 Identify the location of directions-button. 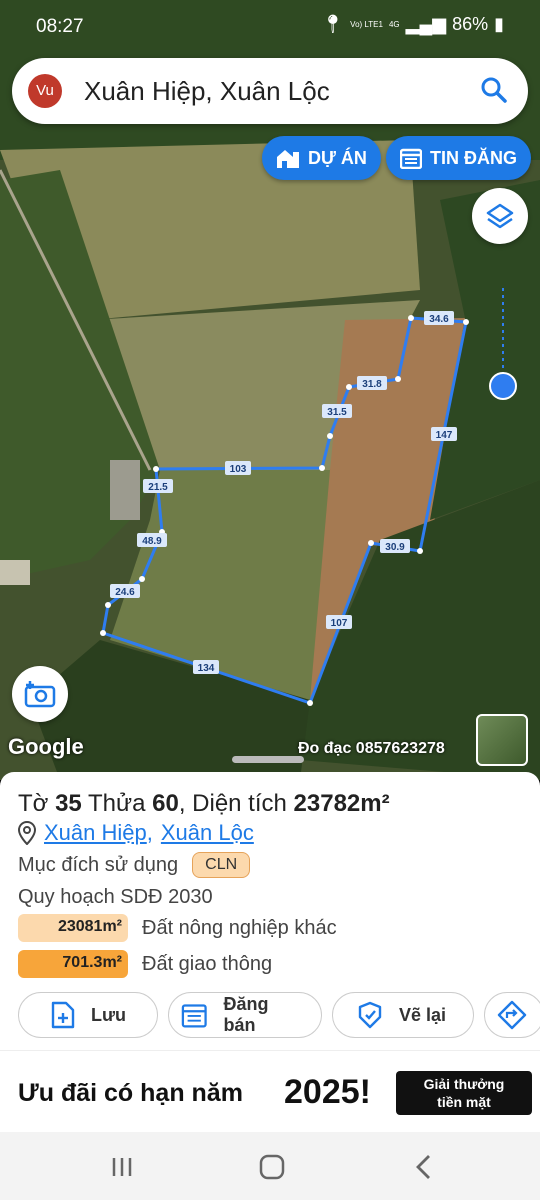
(512, 1015).